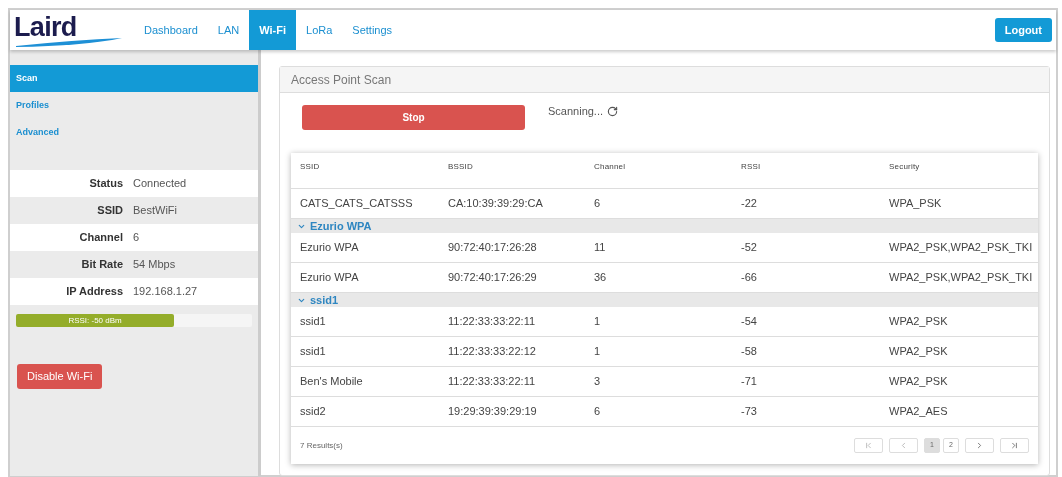 The height and width of the screenshot is (477, 1062). I want to click on disable-wifi-button: Disable Wi-Fi, so click(60, 376).